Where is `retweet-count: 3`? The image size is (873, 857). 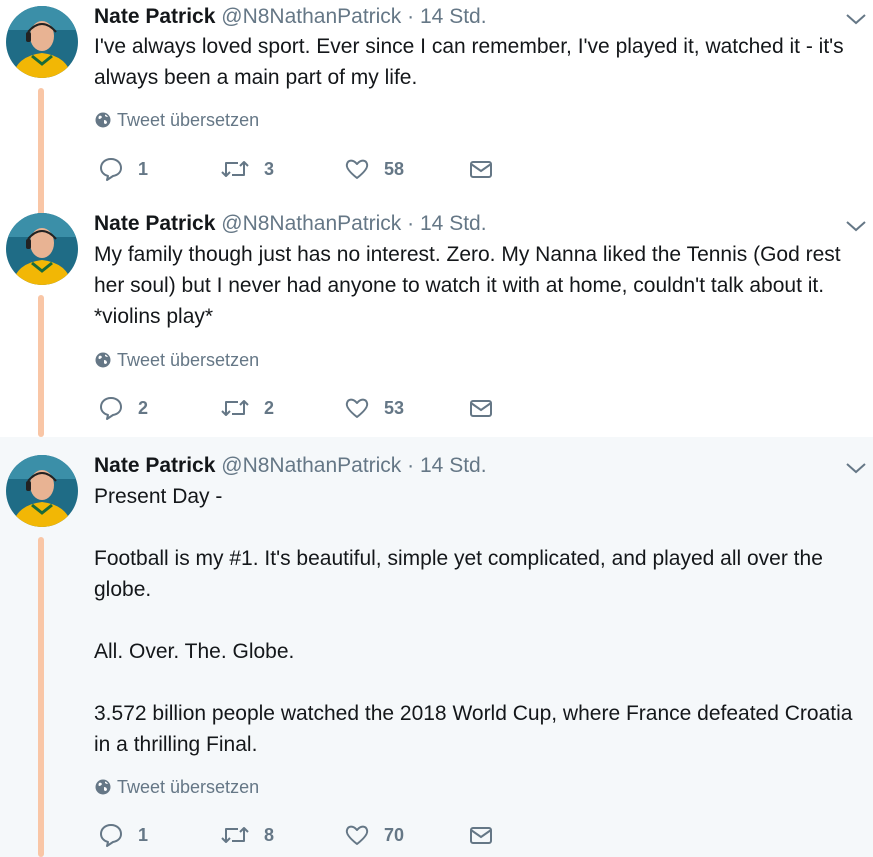
retweet-count: 3 is located at coordinates (269, 168).